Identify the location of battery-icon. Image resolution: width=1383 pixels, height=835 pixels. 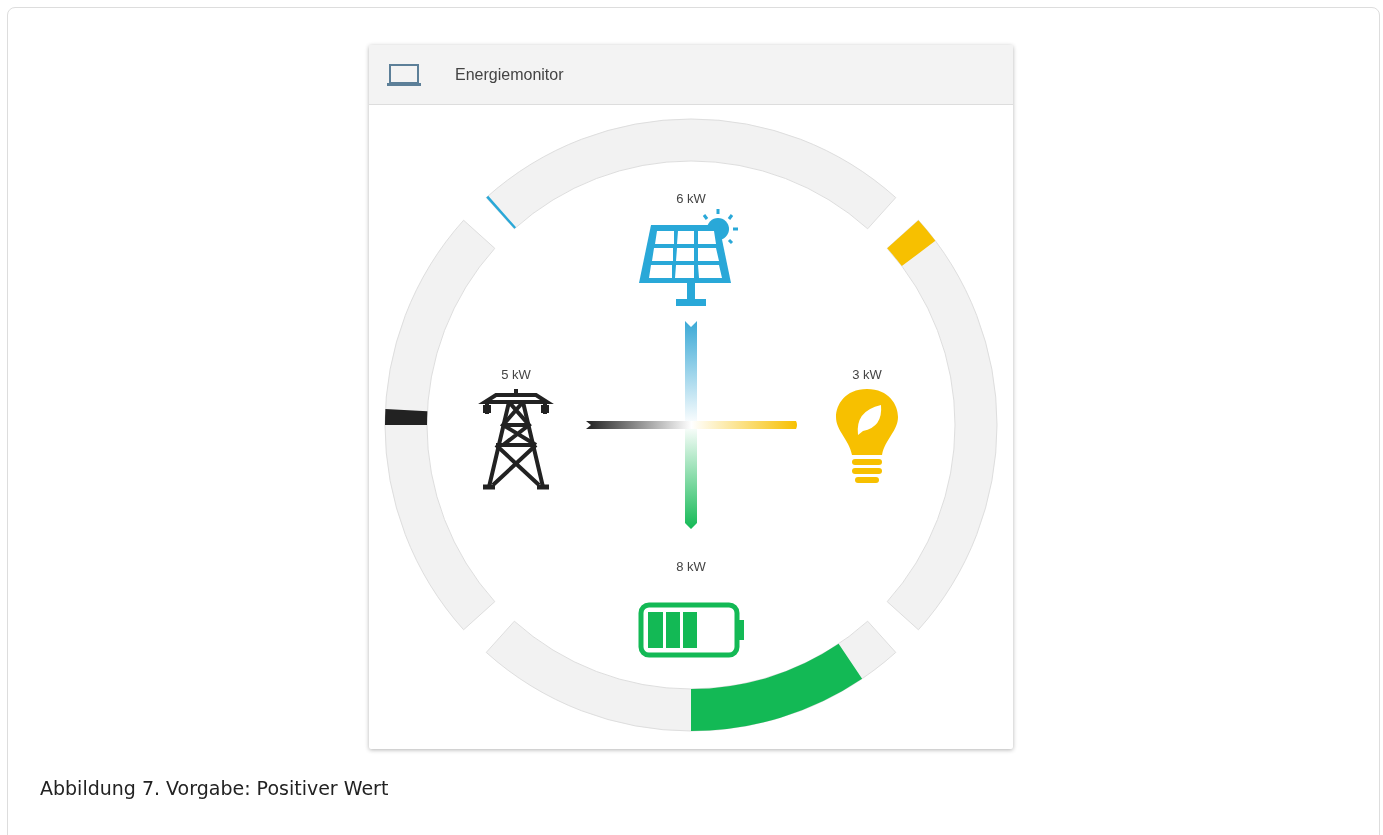
(691, 630).